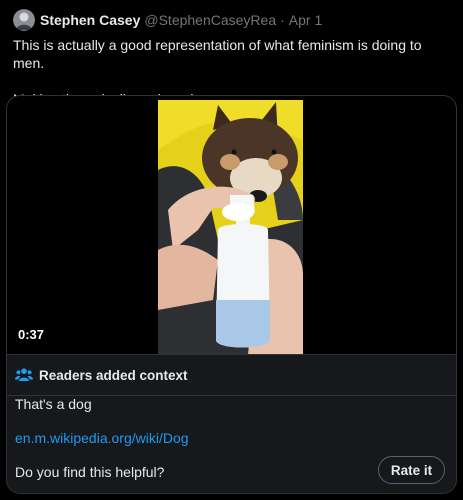  I want to click on note-title: Readers added context, so click(113, 375).